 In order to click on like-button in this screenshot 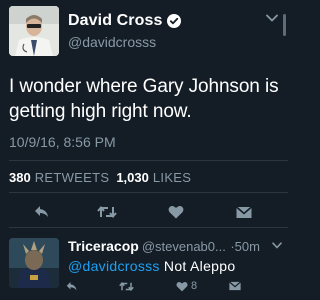, I will do `click(176, 212)`.